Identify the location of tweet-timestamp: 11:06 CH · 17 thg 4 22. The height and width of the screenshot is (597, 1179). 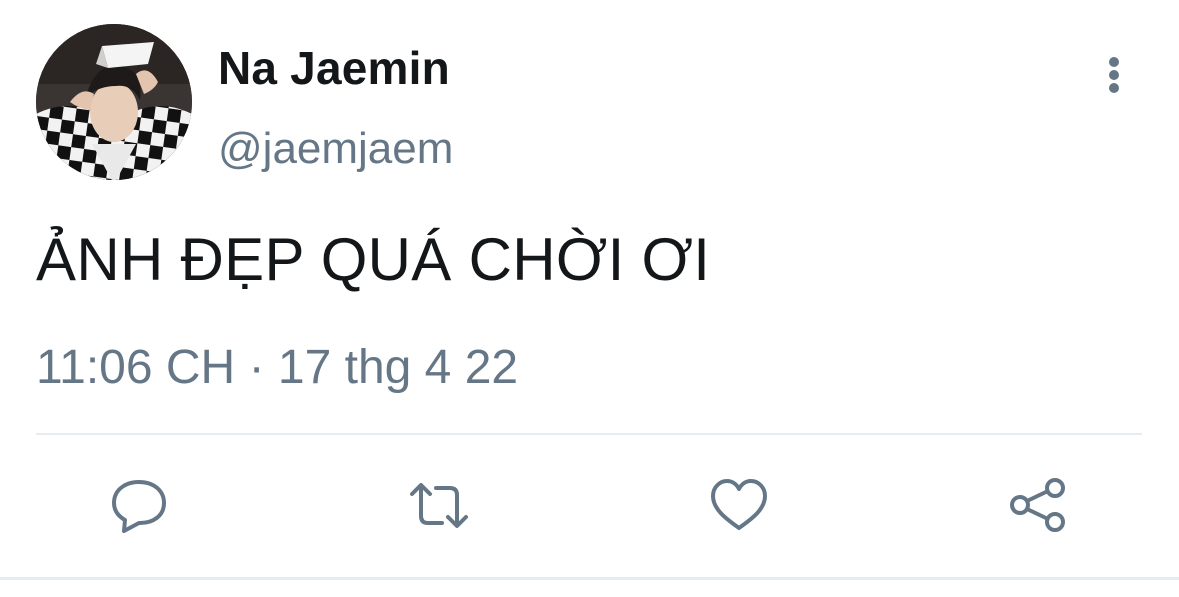
(277, 368).